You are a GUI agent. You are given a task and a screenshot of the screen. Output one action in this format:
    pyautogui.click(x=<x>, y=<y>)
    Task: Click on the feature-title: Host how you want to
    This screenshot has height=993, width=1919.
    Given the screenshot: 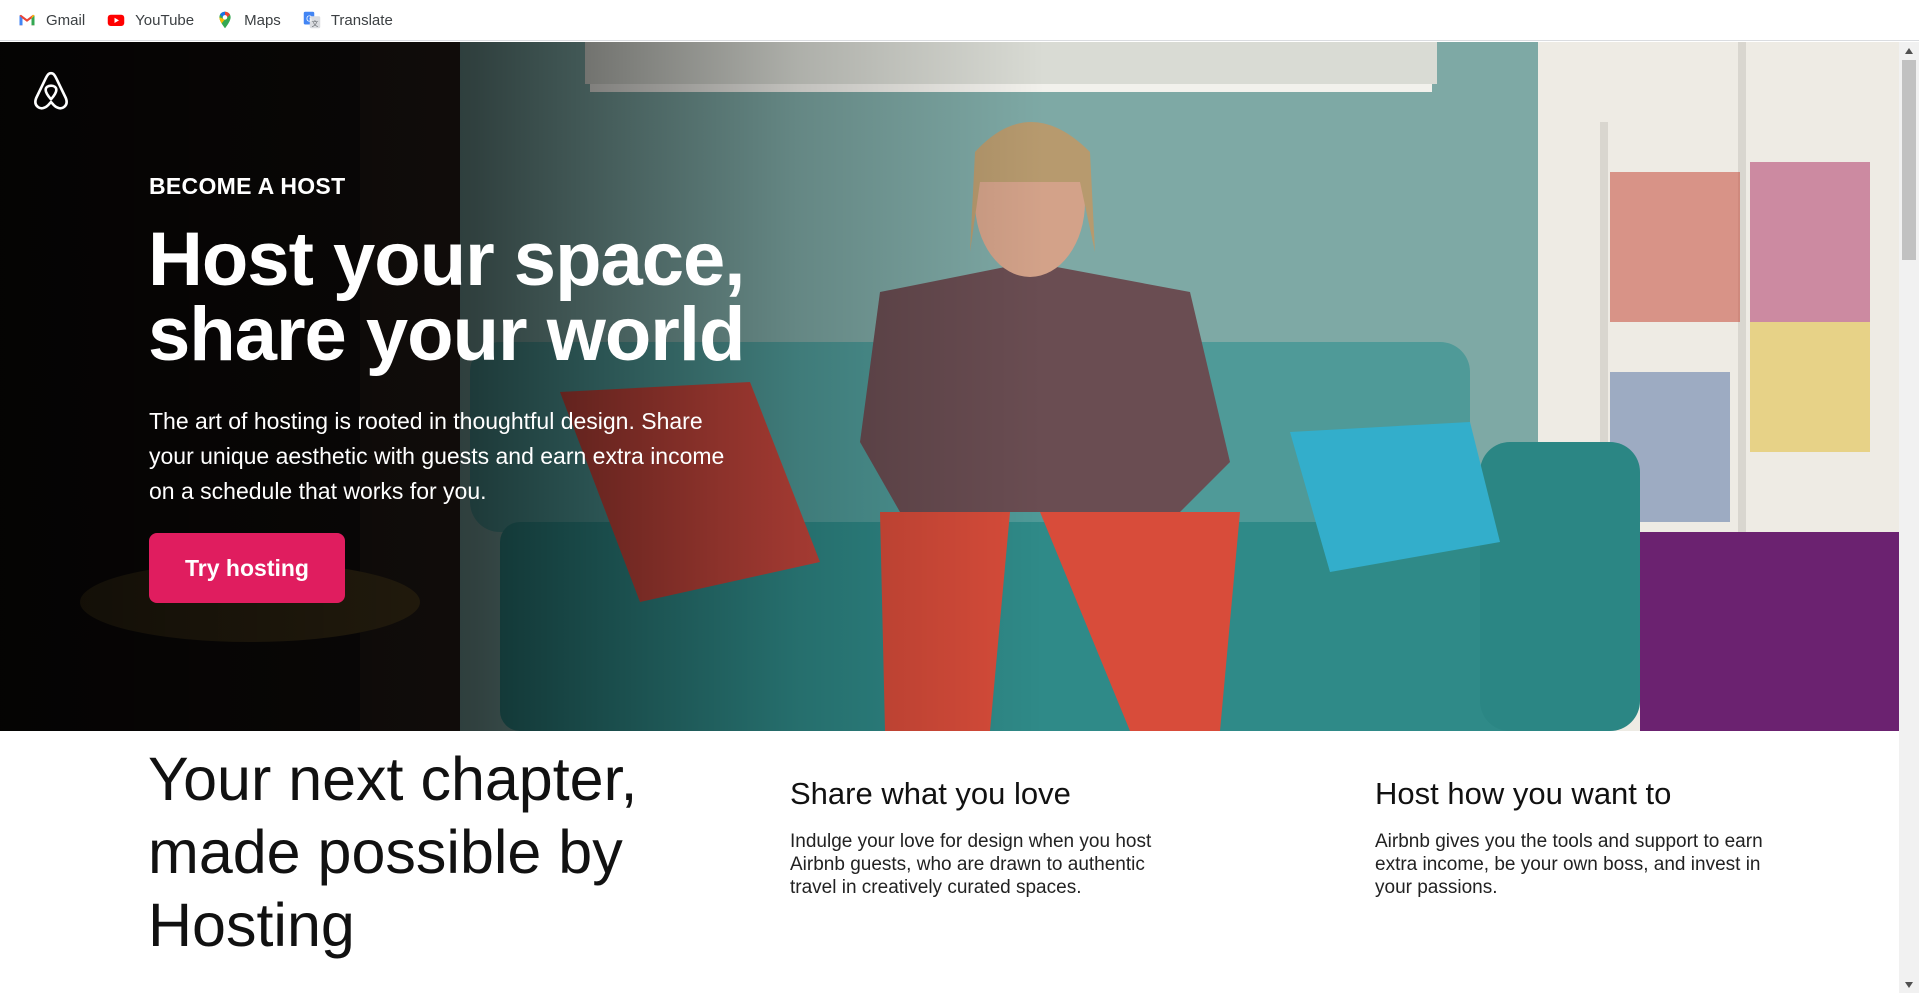 What is the action you would take?
    pyautogui.click(x=1523, y=793)
    